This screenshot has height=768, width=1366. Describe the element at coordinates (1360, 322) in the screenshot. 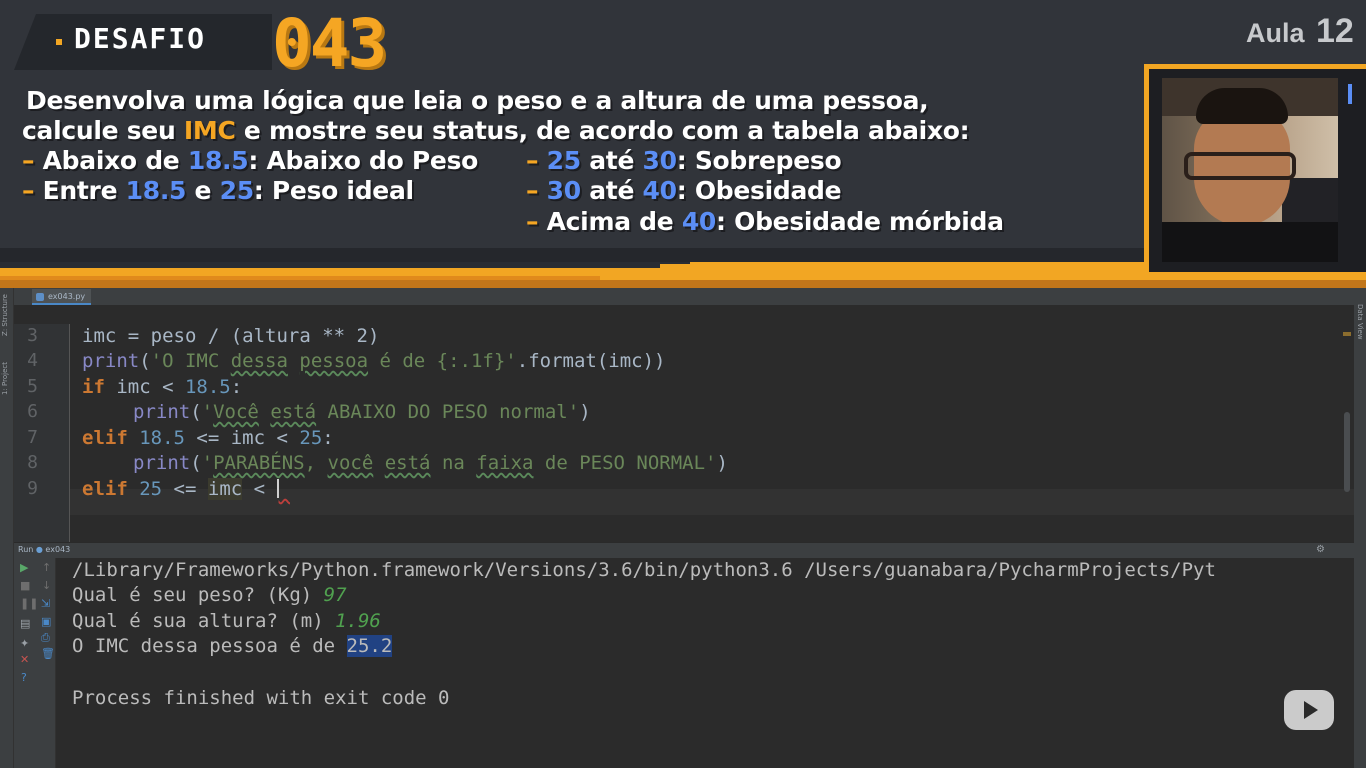

I see `data-view-tool-tab: Data View` at that location.